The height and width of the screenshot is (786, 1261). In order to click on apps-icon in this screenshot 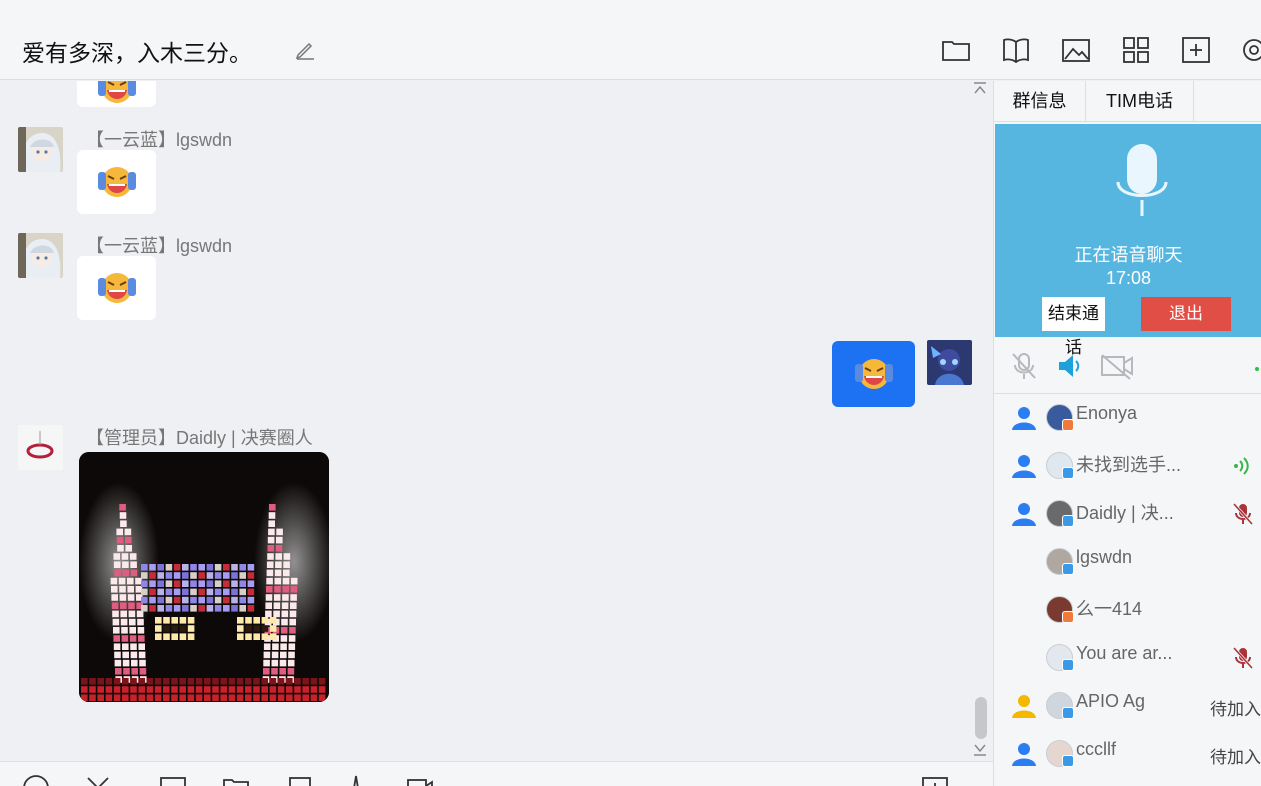, I will do `click(1136, 50)`.